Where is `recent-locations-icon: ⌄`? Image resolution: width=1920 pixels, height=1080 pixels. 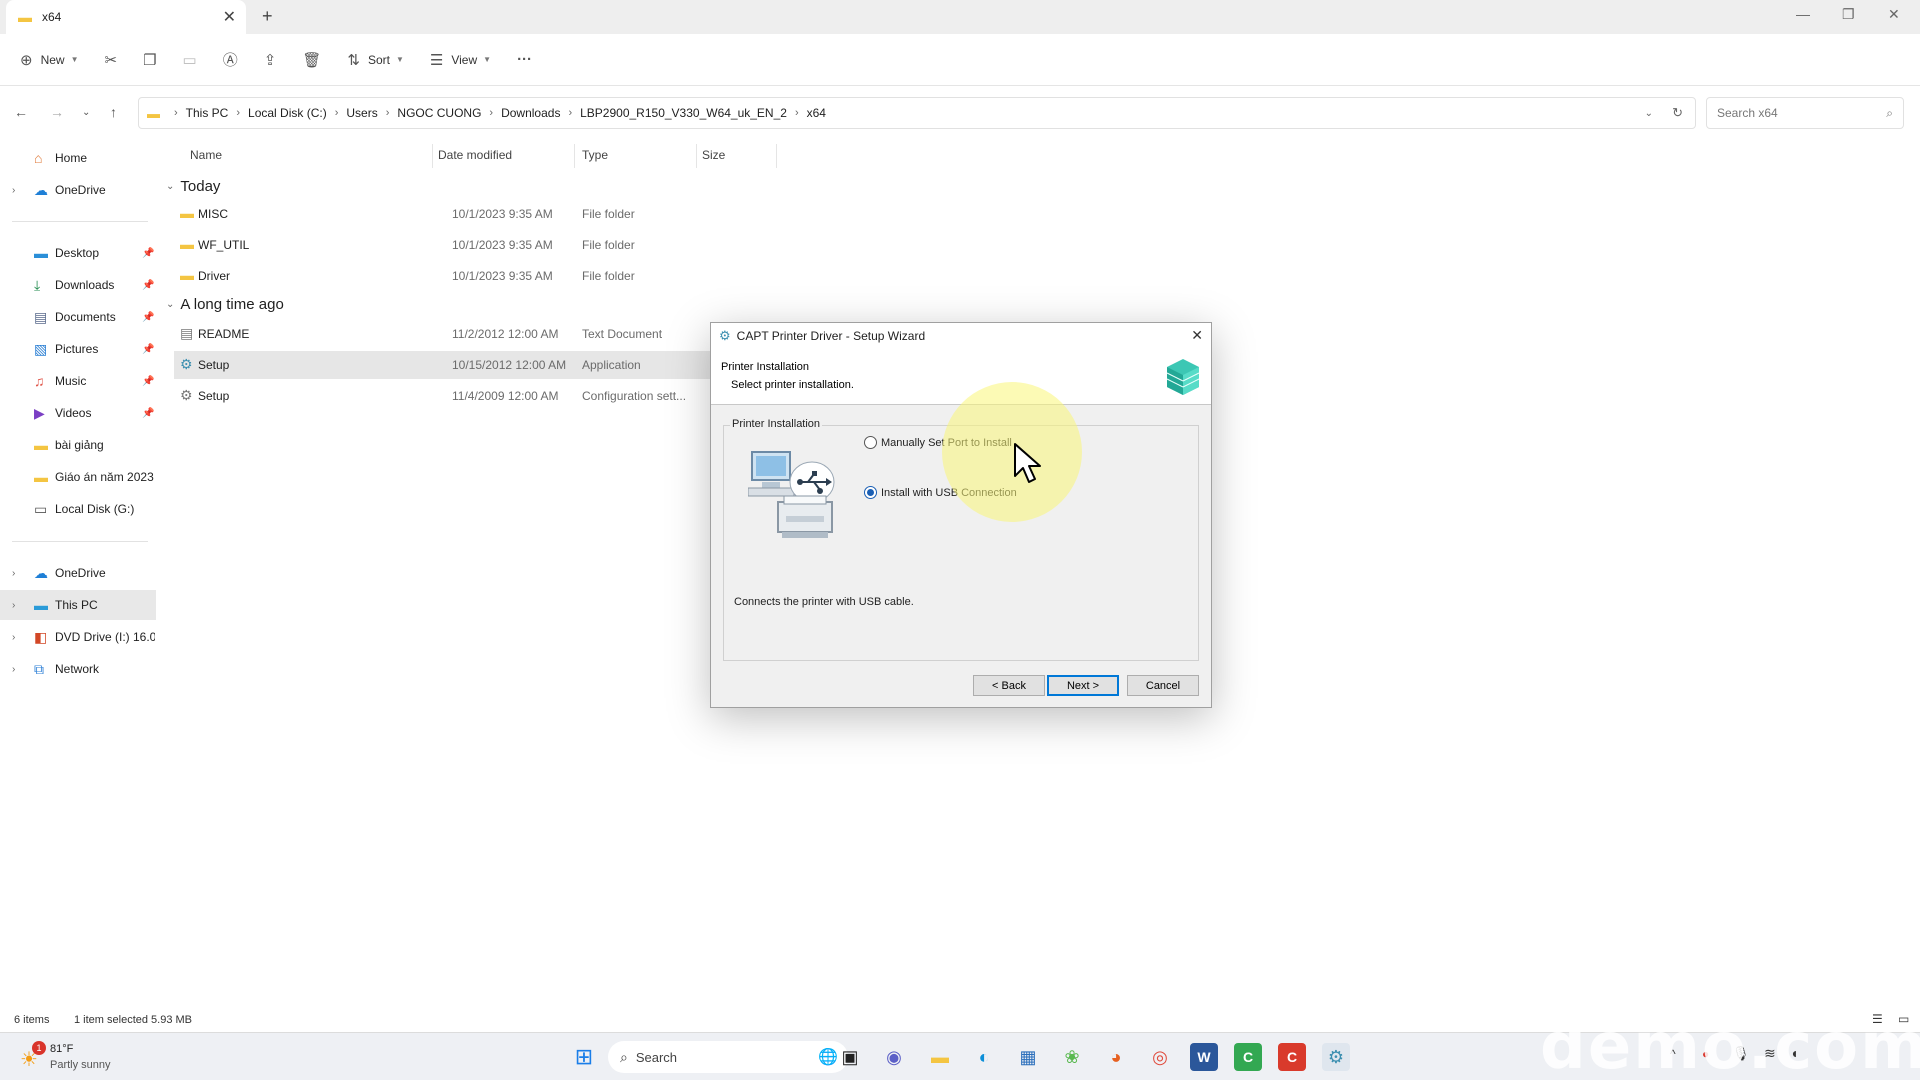
recent-locations-icon: ⌄ is located at coordinates (86, 112).